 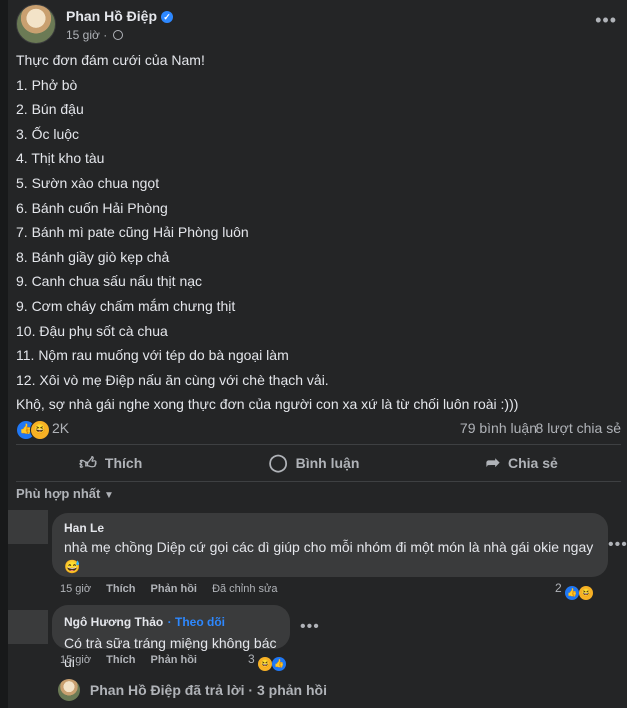 I want to click on share-arrow-icon: ➦, so click(x=492, y=462).